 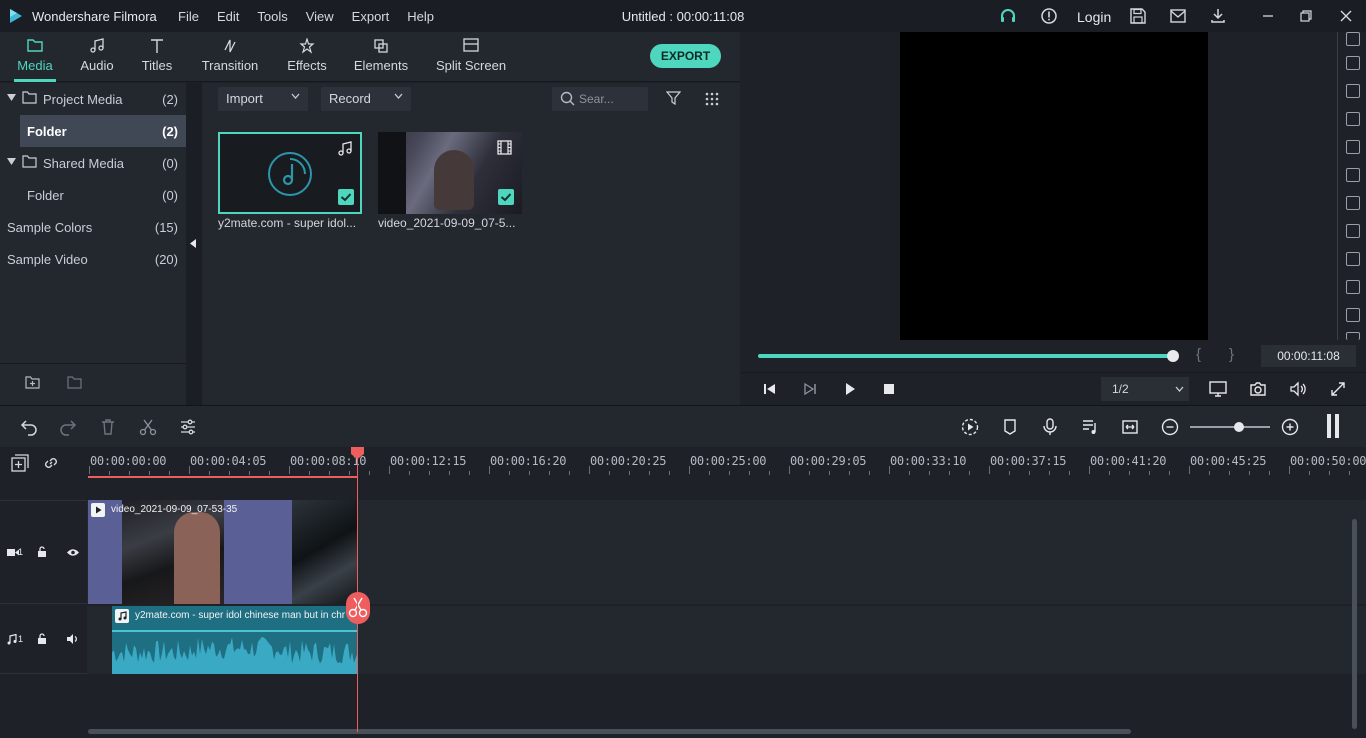 I want to click on zoom-slider-handle, so click(x=1239, y=427).